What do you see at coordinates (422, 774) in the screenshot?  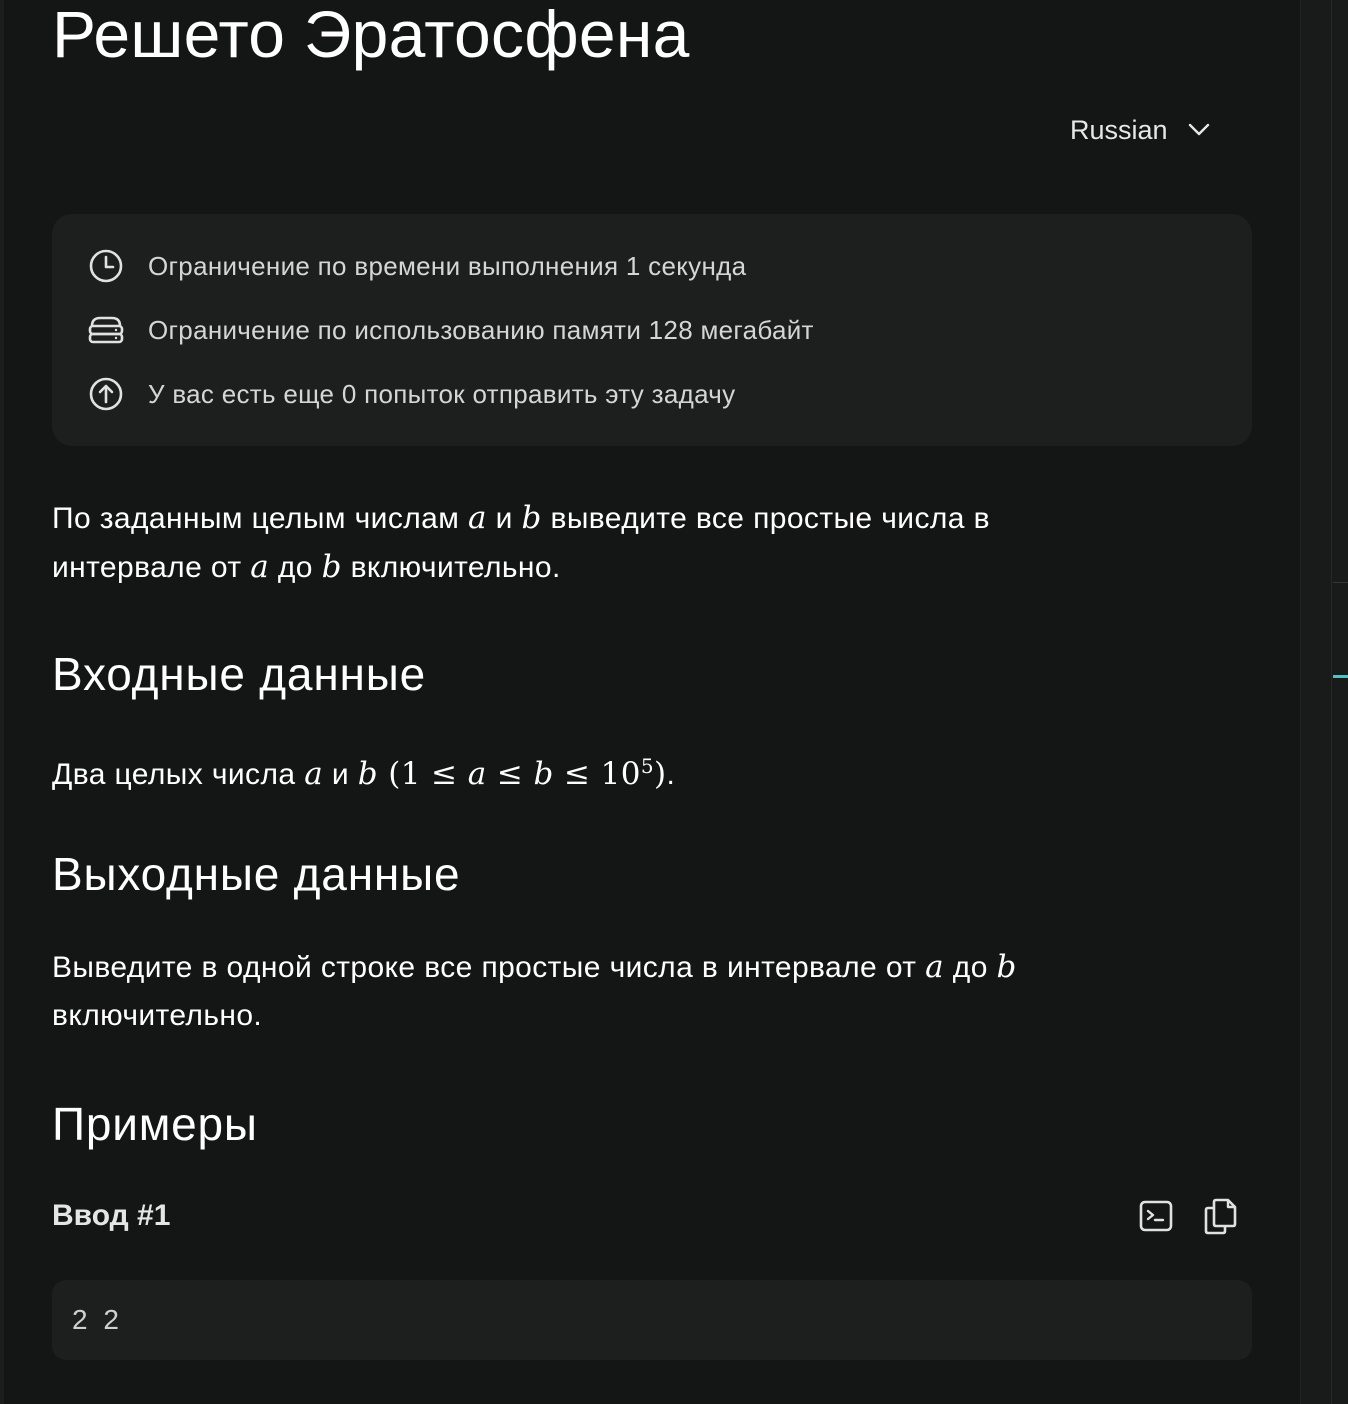 I see `math-constraint: (1 ≤` at bounding box center [422, 774].